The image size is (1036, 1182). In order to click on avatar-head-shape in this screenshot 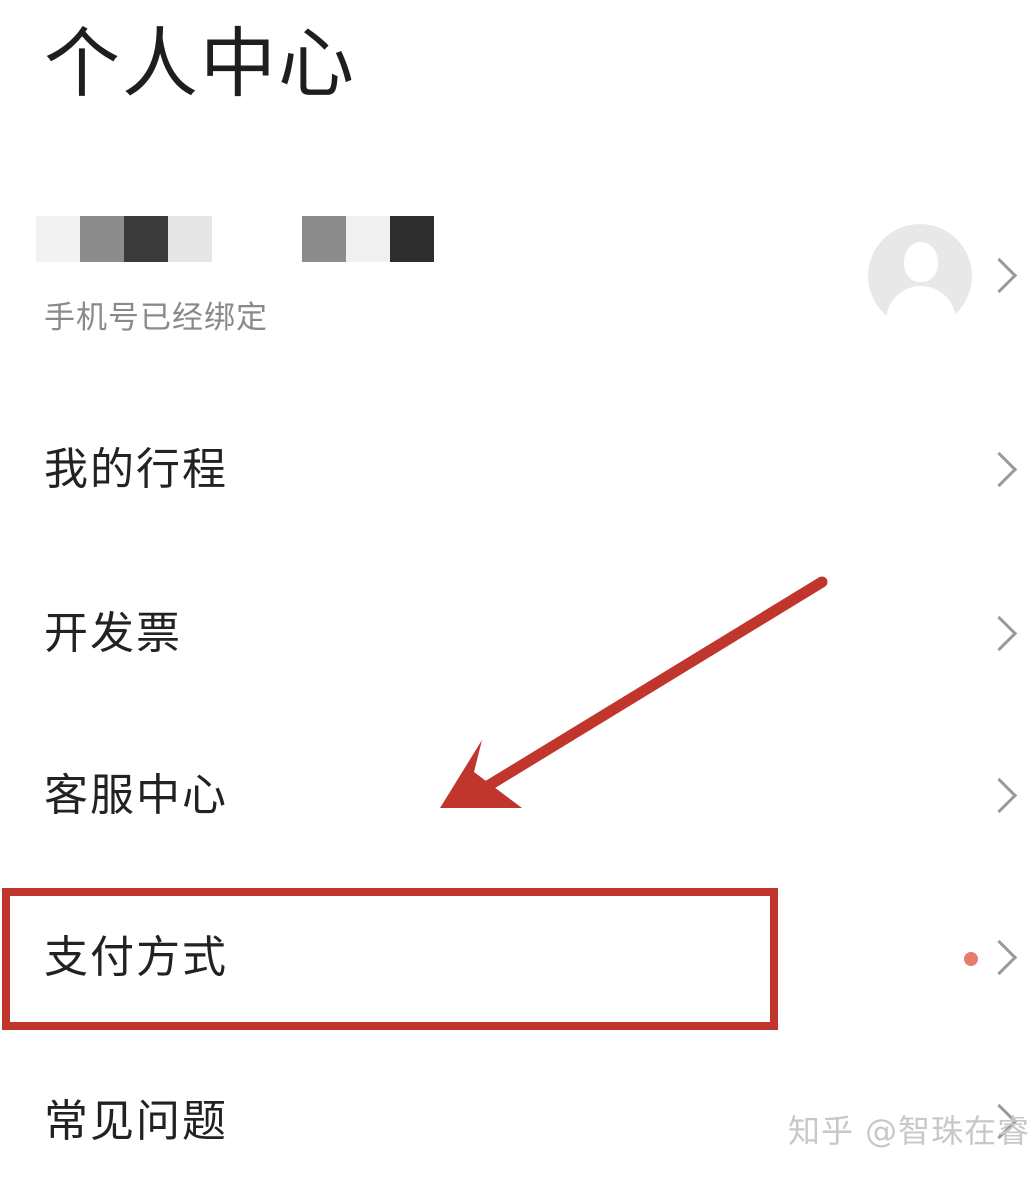, I will do `click(921, 262)`.